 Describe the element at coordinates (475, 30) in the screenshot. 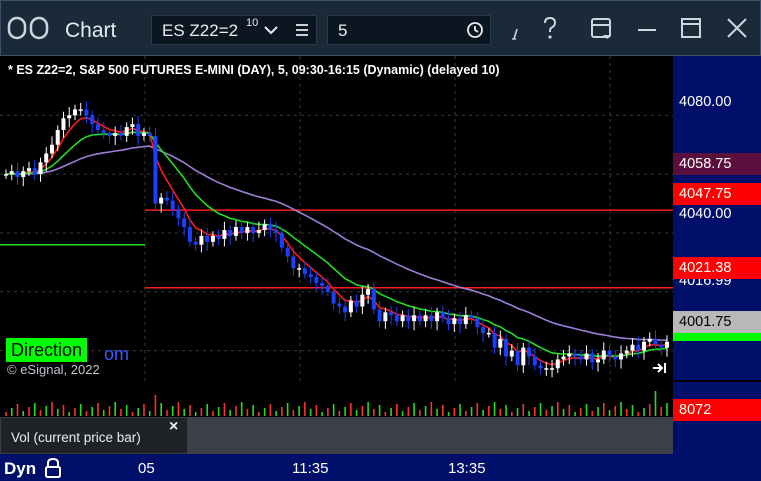

I see `clock-icon` at that location.